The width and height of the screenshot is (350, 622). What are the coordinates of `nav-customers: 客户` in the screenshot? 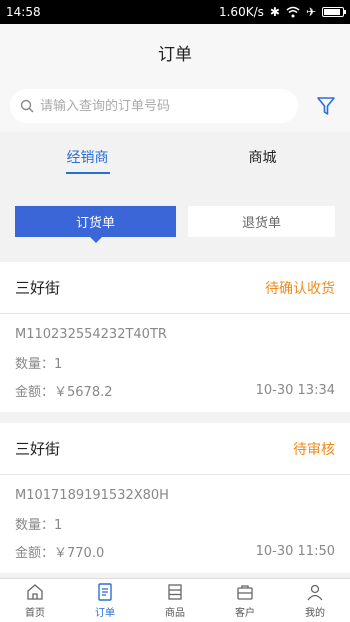 It's located at (245, 600).